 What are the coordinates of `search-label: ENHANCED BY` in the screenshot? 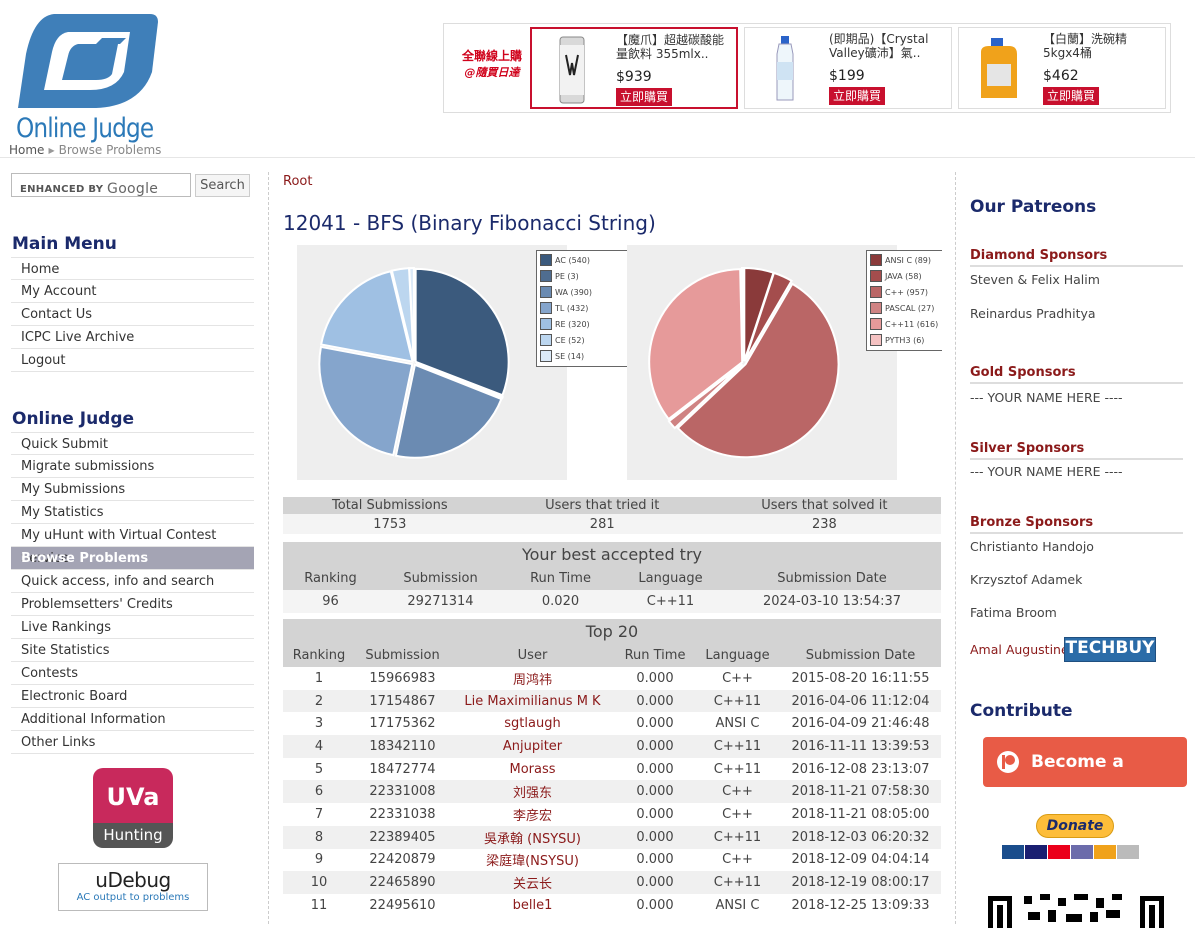 It's located at (62, 189).